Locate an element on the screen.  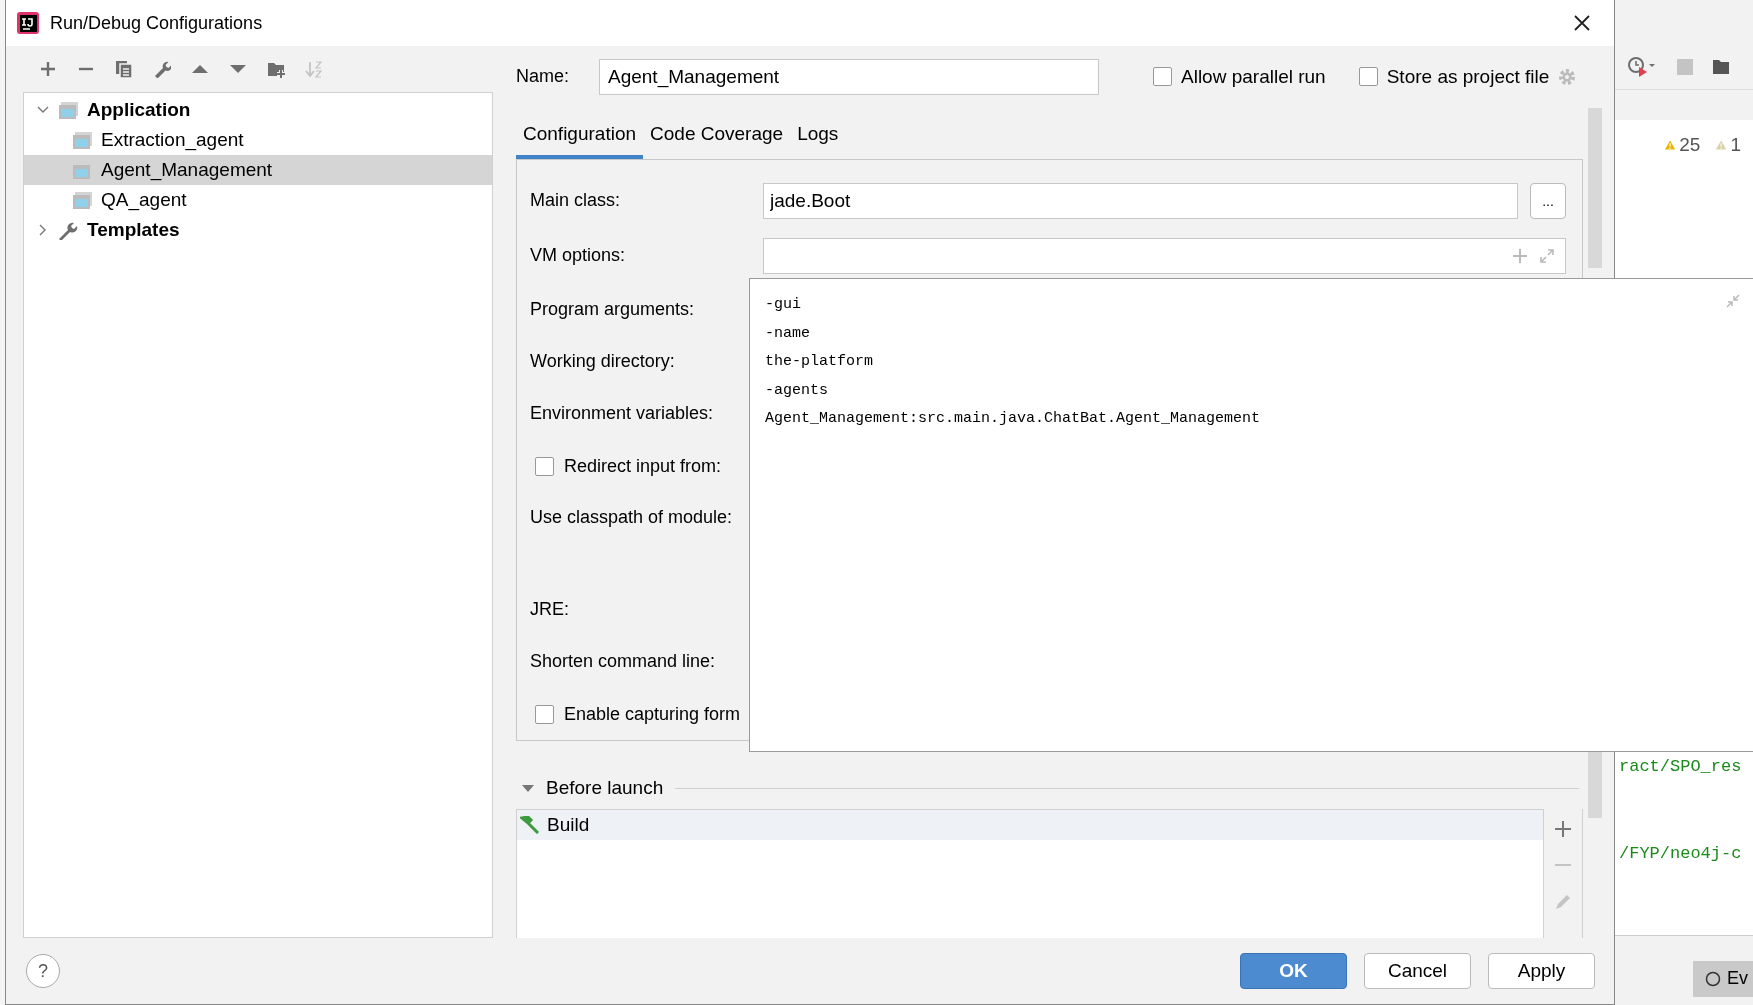
argument-line: -gui is located at coordinates (783, 305).